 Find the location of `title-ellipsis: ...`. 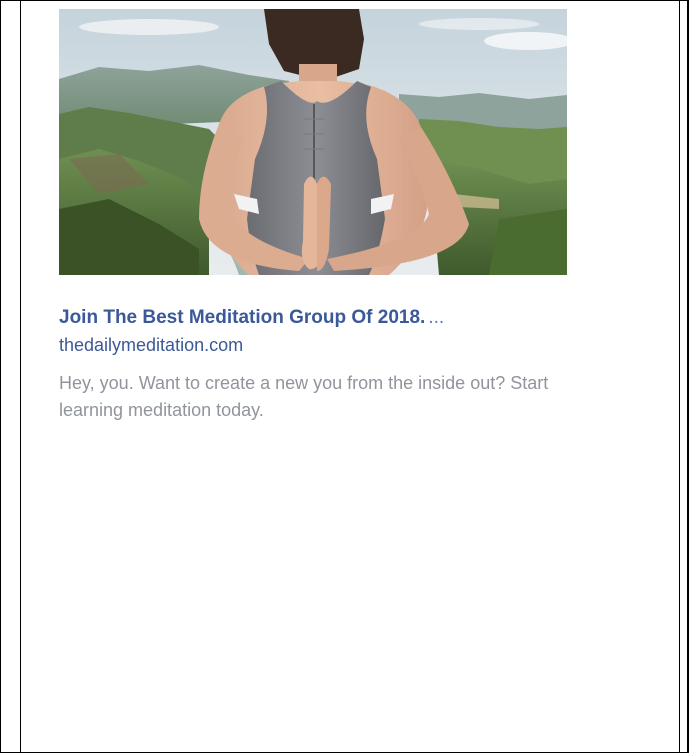

title-ellipsis: ... is located at coordinates (436, 317).